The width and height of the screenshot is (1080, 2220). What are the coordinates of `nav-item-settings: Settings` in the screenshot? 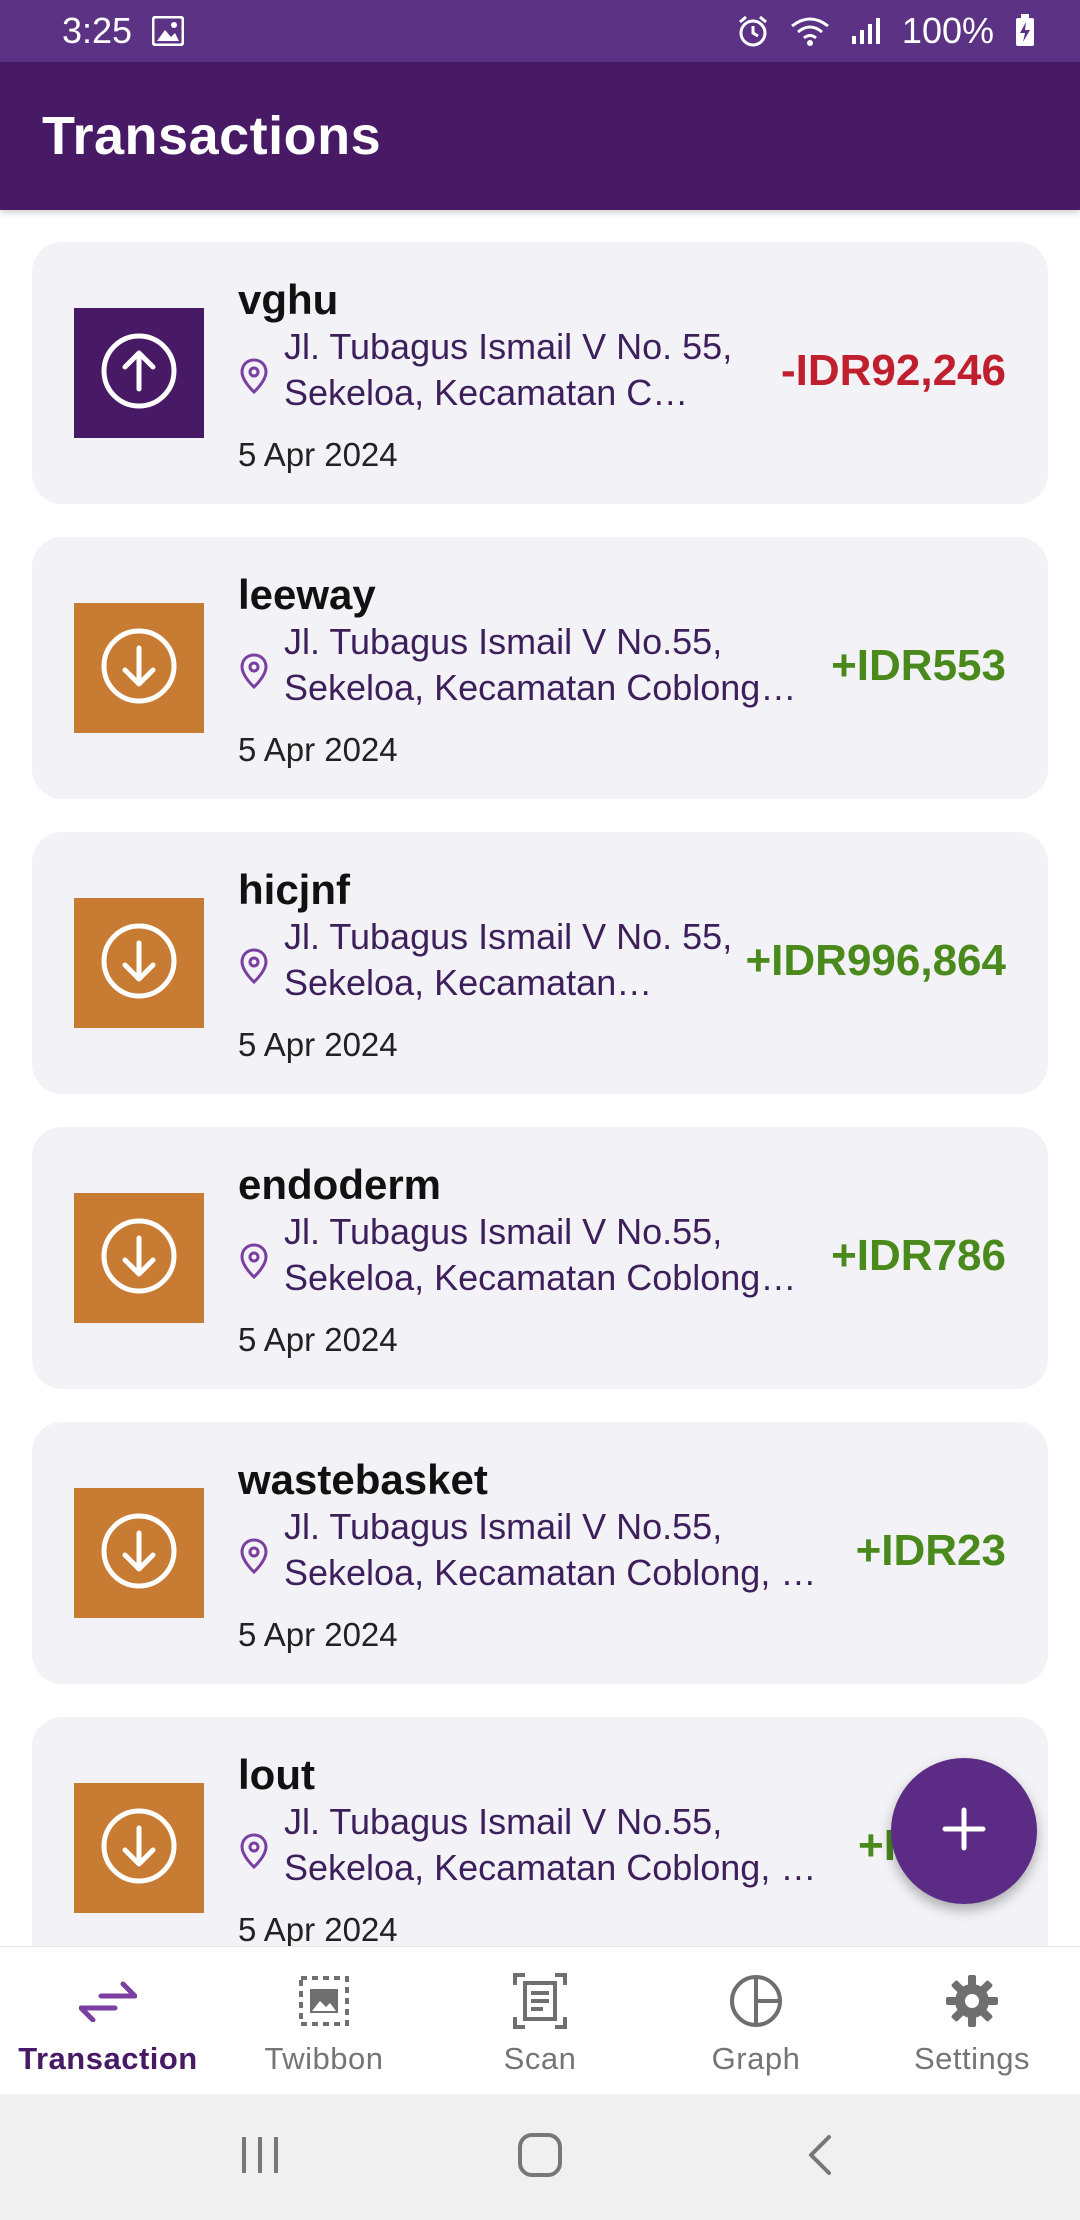 It's located at (972, 2021).